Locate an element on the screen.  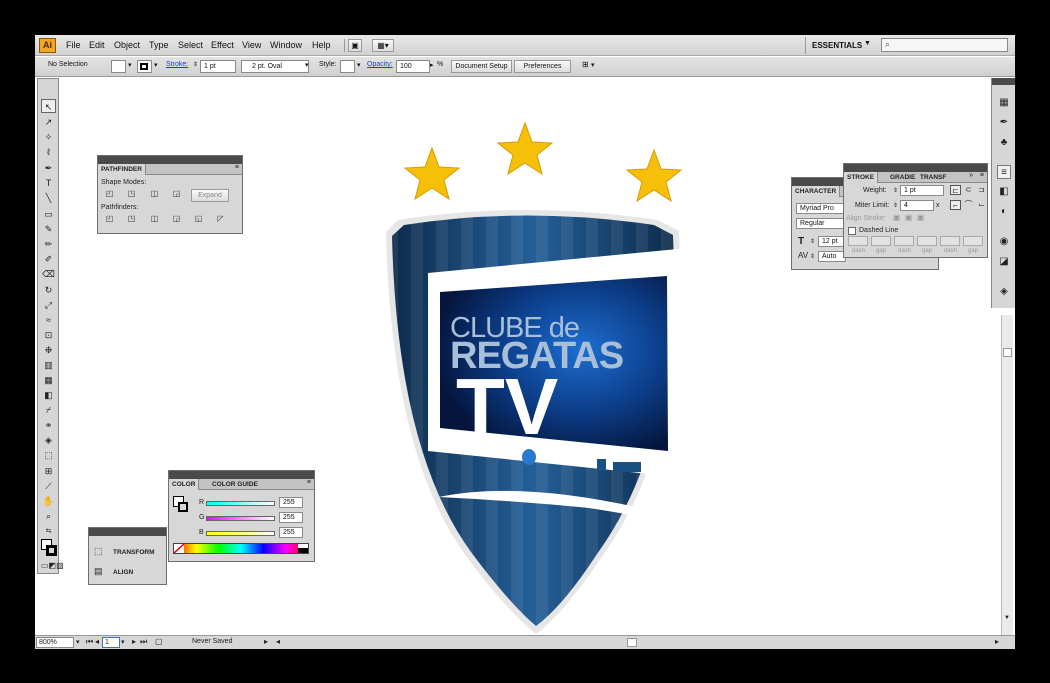
tab-pathfinder: PATHFINDER is located at coordinates (122, 169).